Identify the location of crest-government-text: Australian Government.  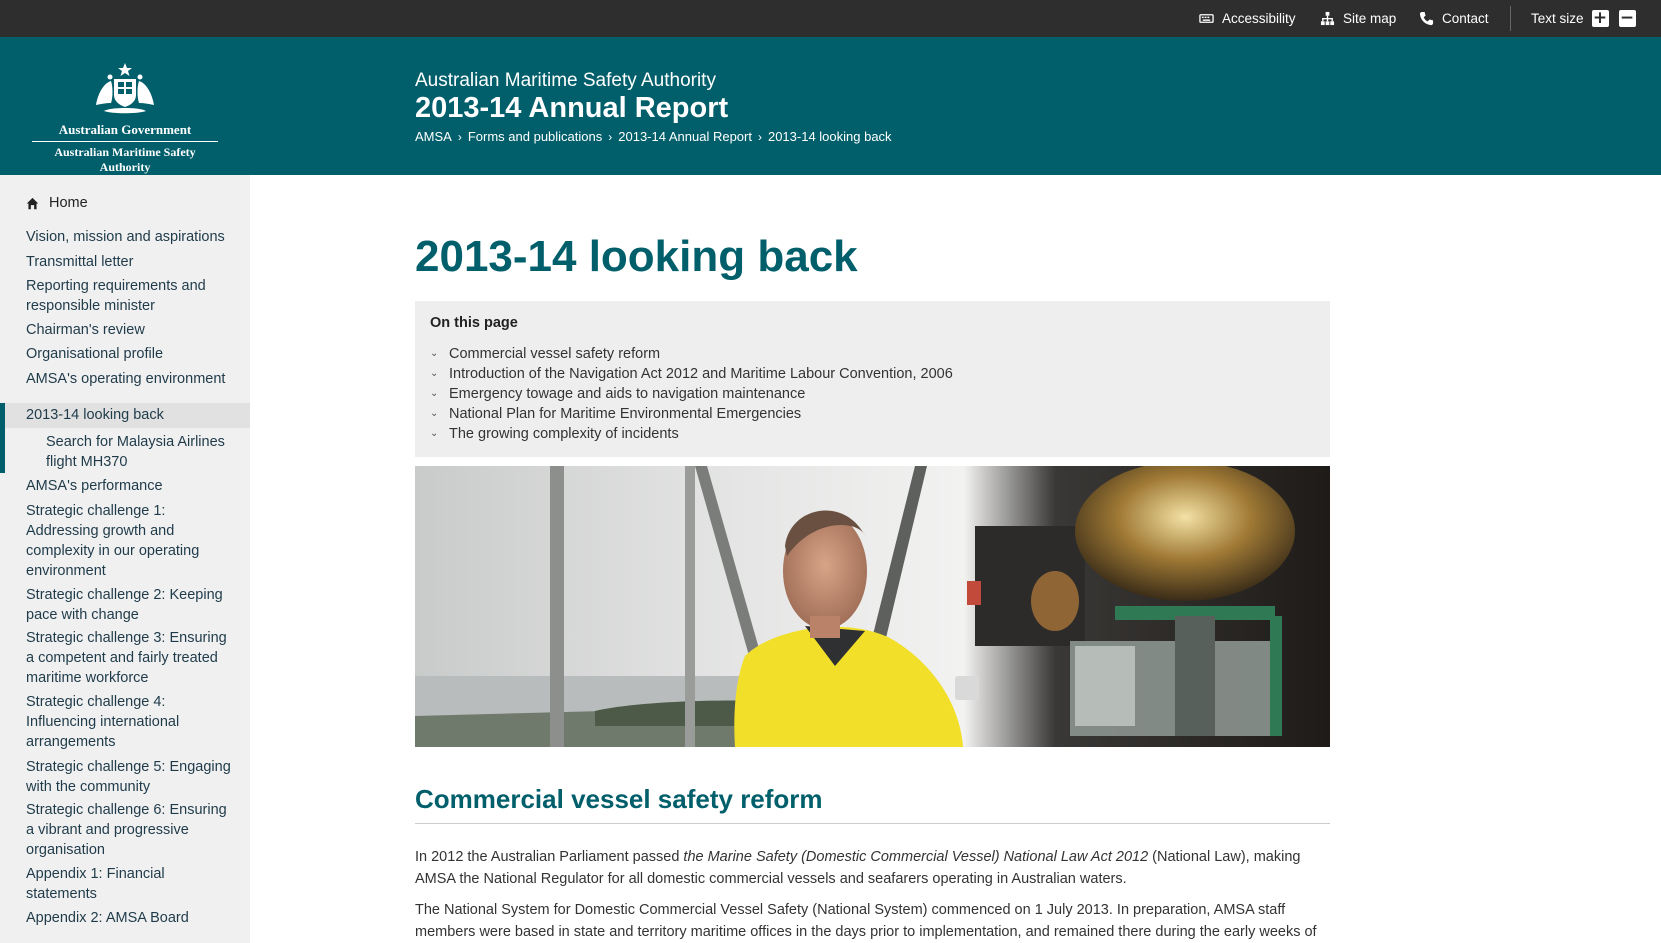
(125, 129).